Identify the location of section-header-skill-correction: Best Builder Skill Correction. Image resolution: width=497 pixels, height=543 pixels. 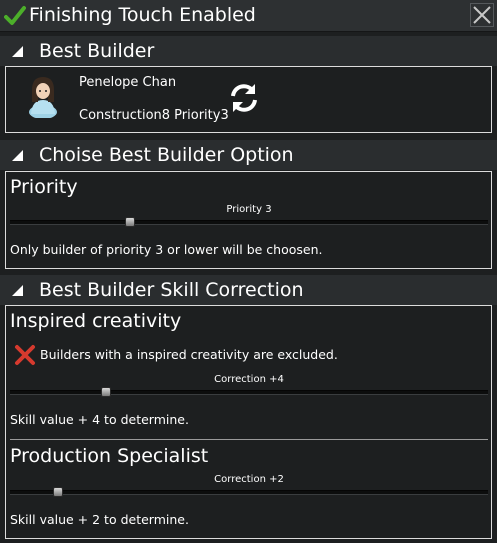
(248, 290).